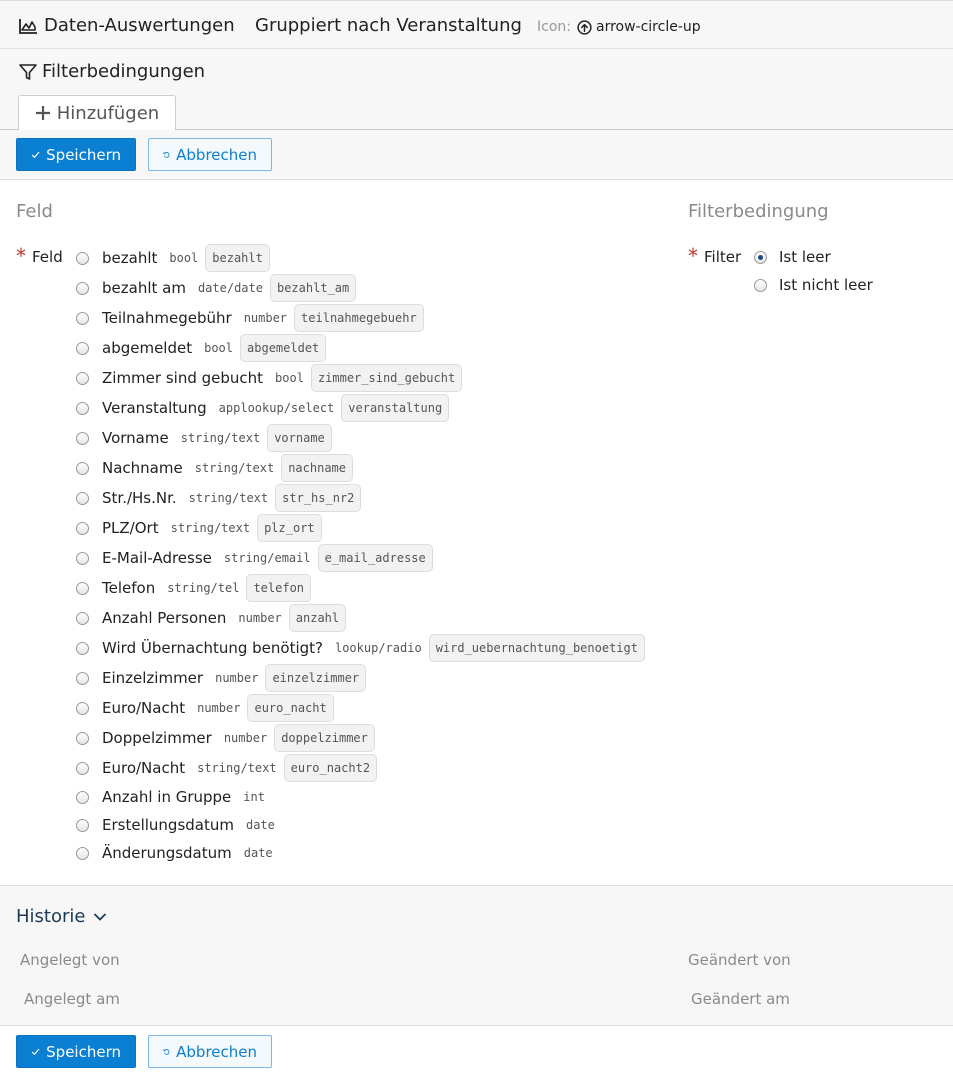 The image size is (953, 1075). What do you see at coordinates (317, 468) in the screenshot?
I see `field-option-key: nachname` at bounding box center [317, 468].